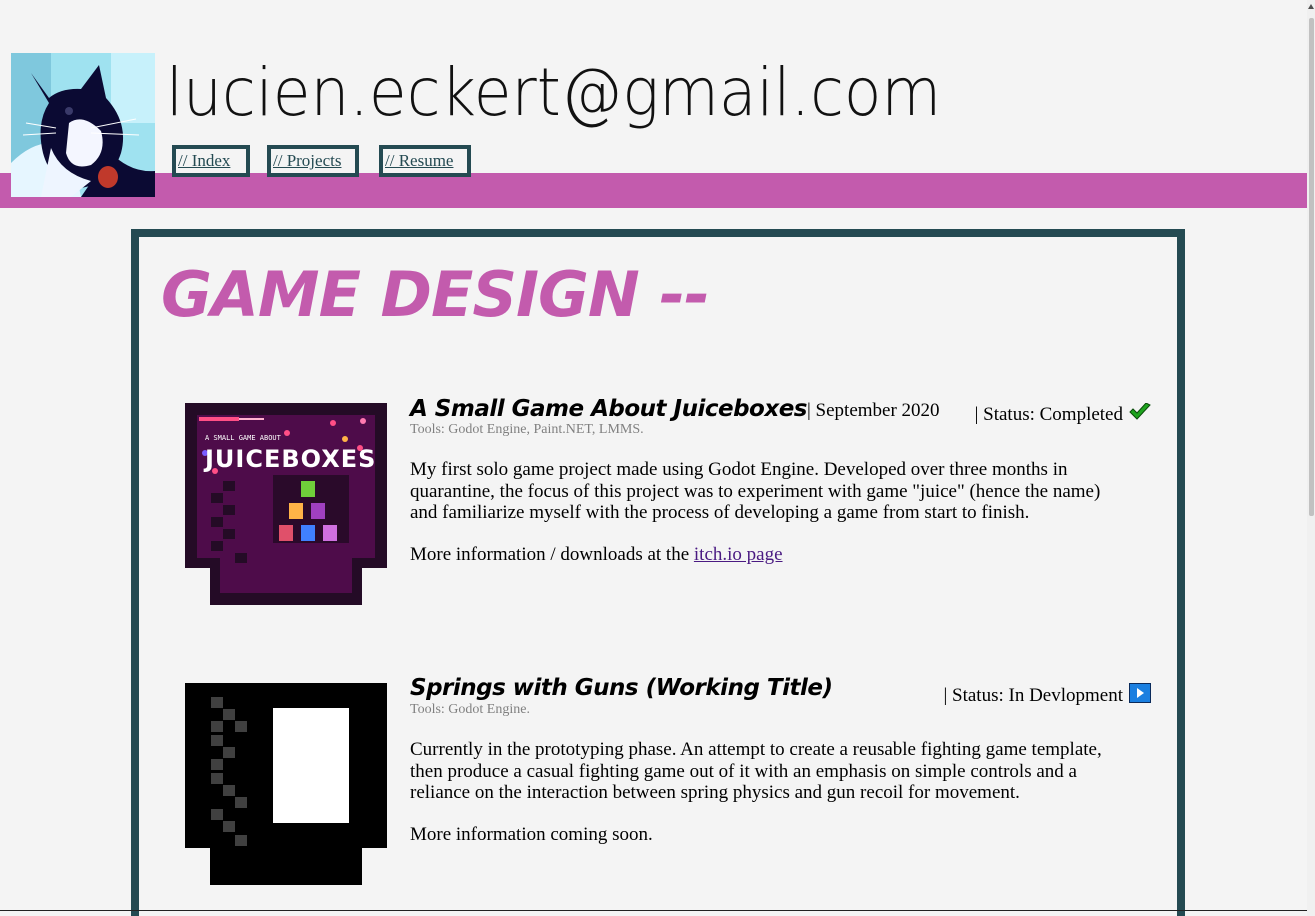 The image size is (1315, 916). I want to click on project-thumbnail, so click(286, 787).